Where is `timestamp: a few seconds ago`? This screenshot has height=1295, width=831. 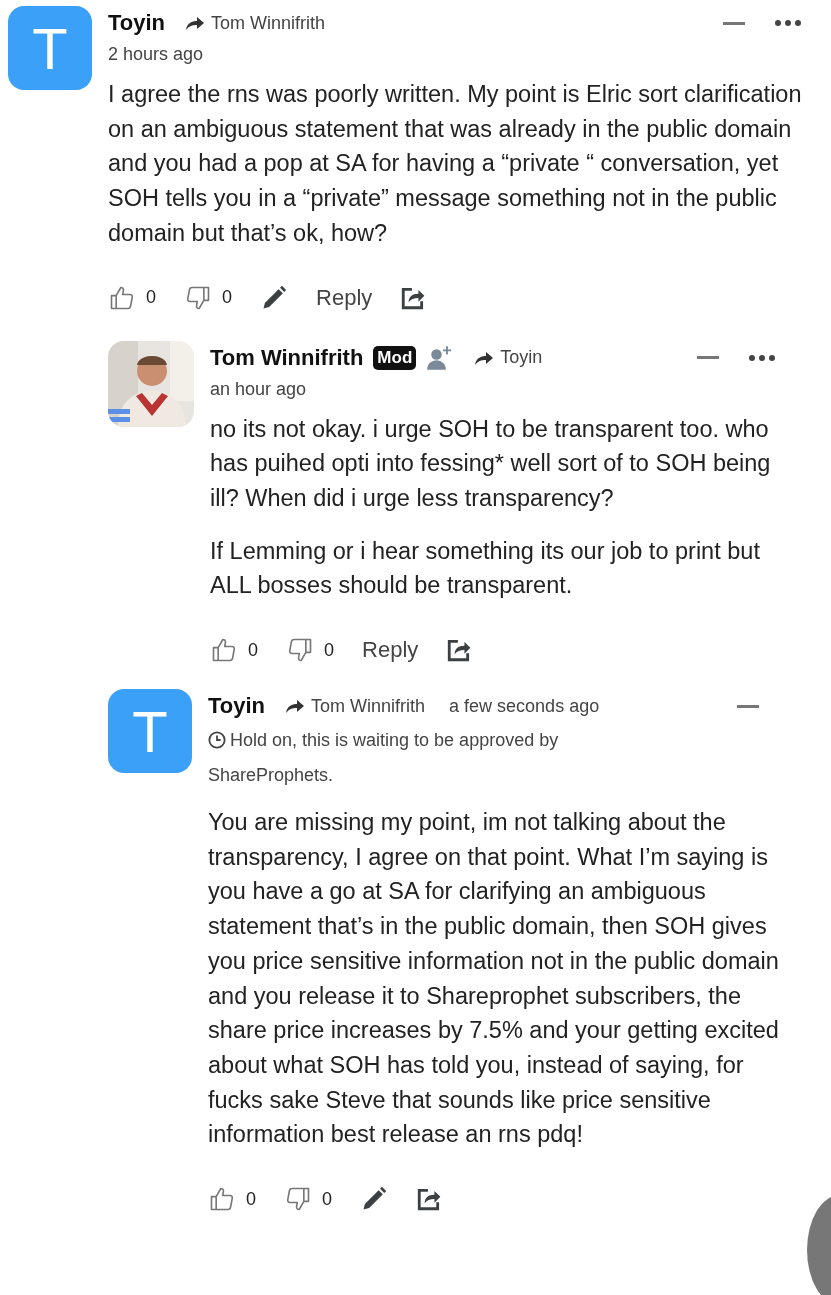 timestamp: a few seconds ago is located at coordinates (524, 706).